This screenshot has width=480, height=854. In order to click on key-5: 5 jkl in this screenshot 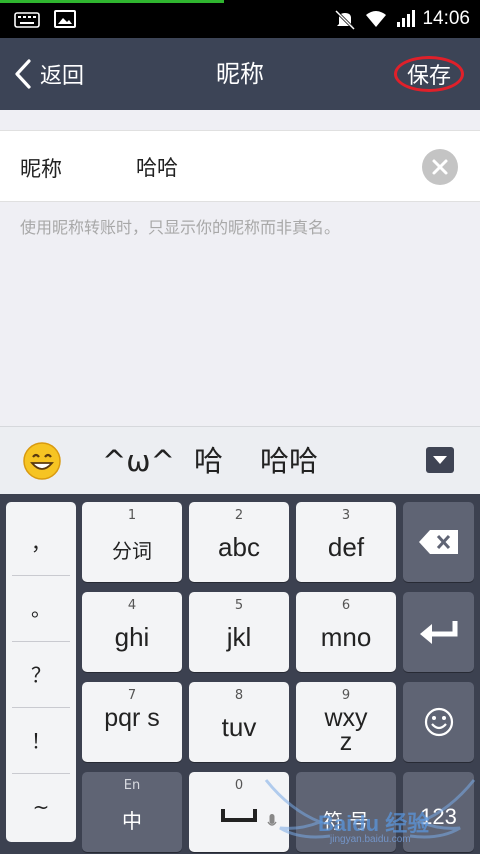, I will do `click(239, 632)`.